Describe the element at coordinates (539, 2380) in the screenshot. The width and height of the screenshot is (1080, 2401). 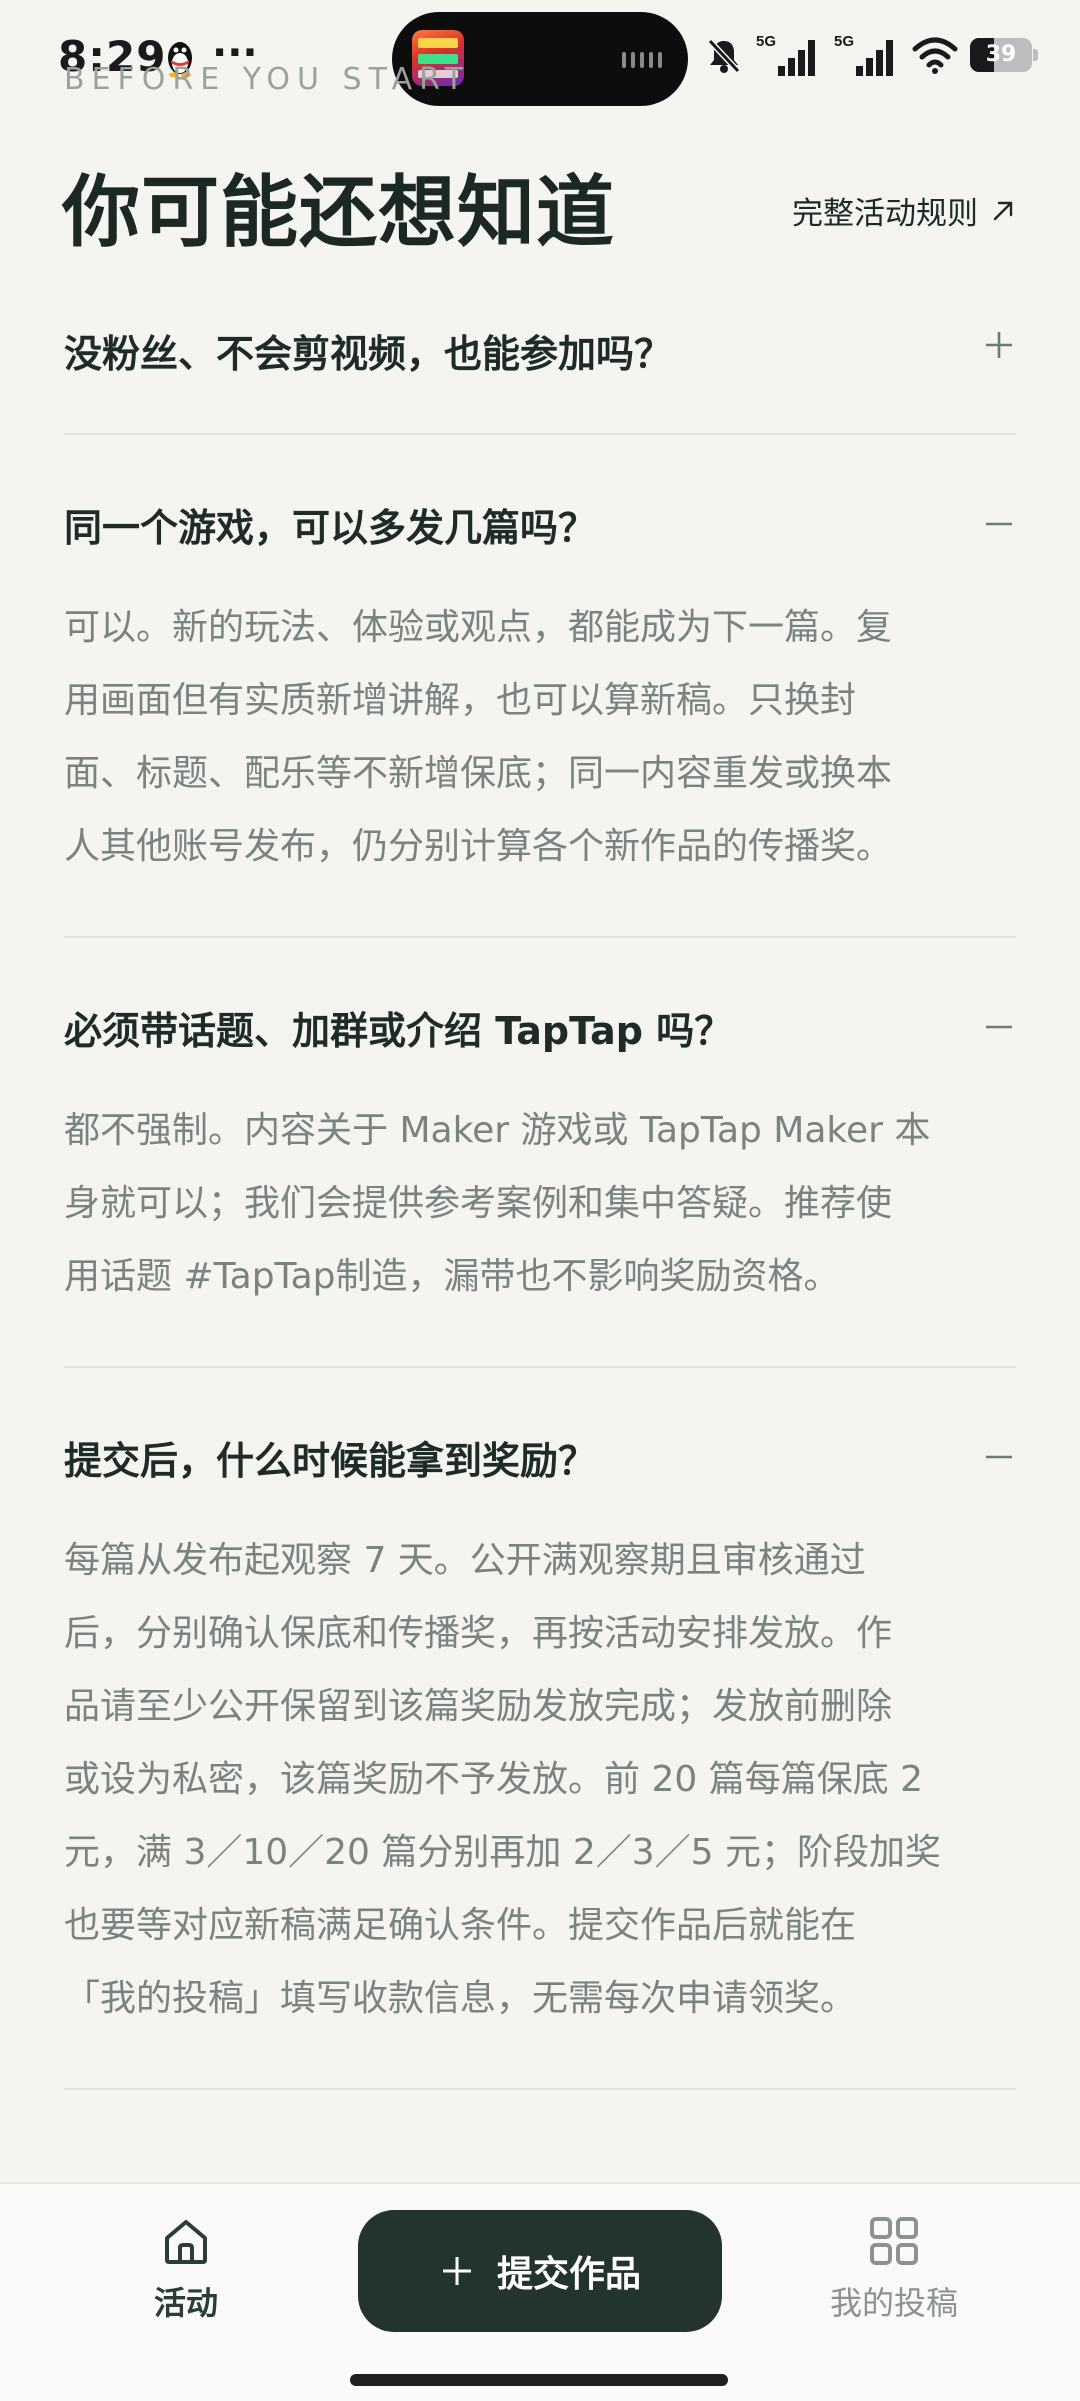
I see `home-indicator` at that location.